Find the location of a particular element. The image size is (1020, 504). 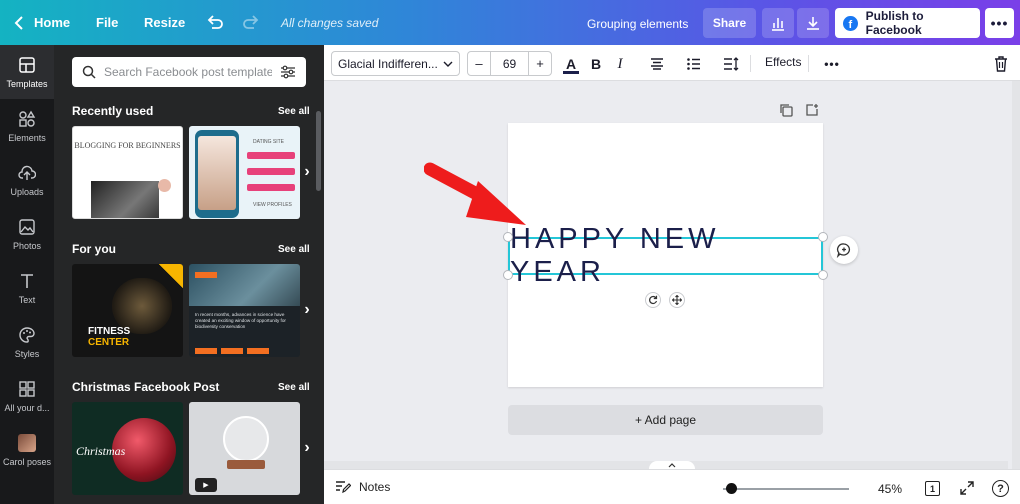

rotate-icon is located at coordinates (653, 300).